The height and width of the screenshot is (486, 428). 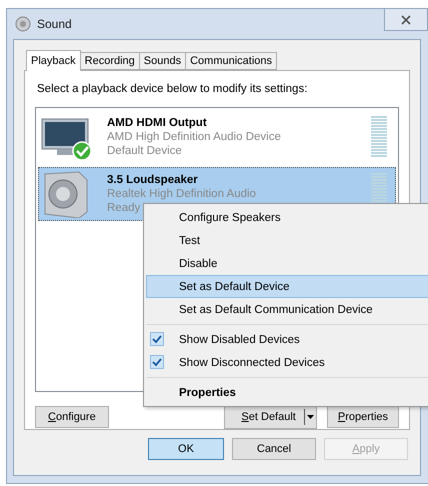 What do you see at coordinates (145, 151) in the screenshot?
I see `device-status: Default Device` at bounding box center [145, 151].